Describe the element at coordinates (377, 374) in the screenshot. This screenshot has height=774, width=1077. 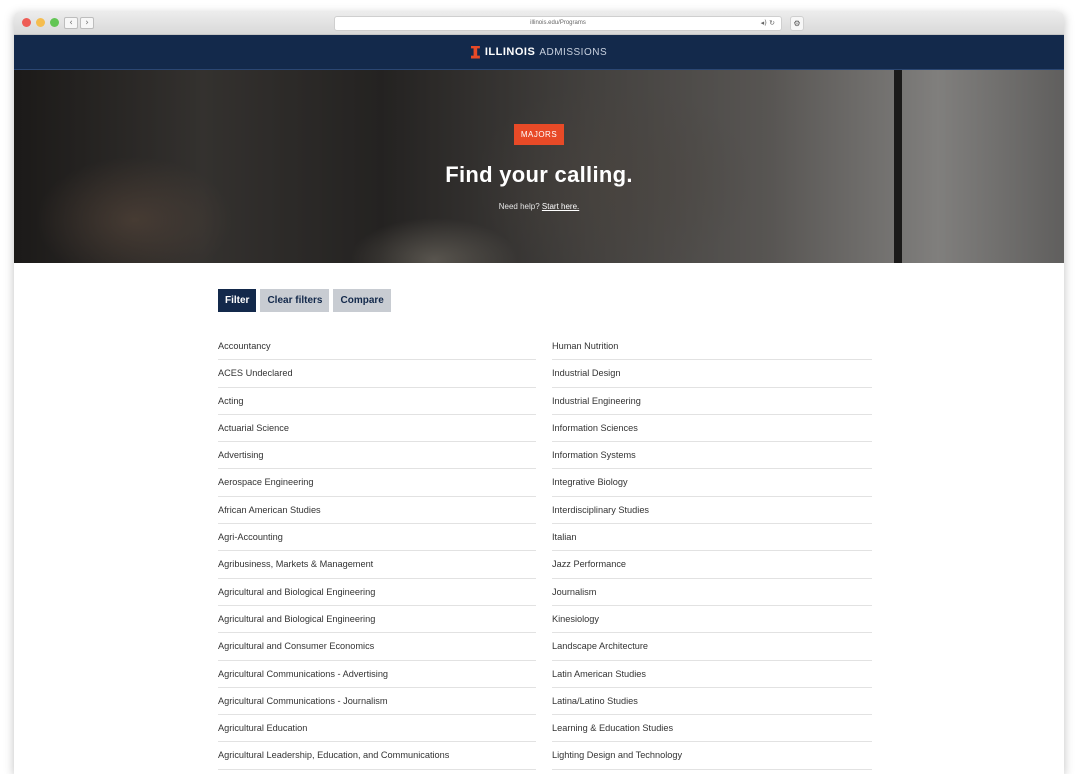
I see `program-list-item: ACES Undeclared` at that location.